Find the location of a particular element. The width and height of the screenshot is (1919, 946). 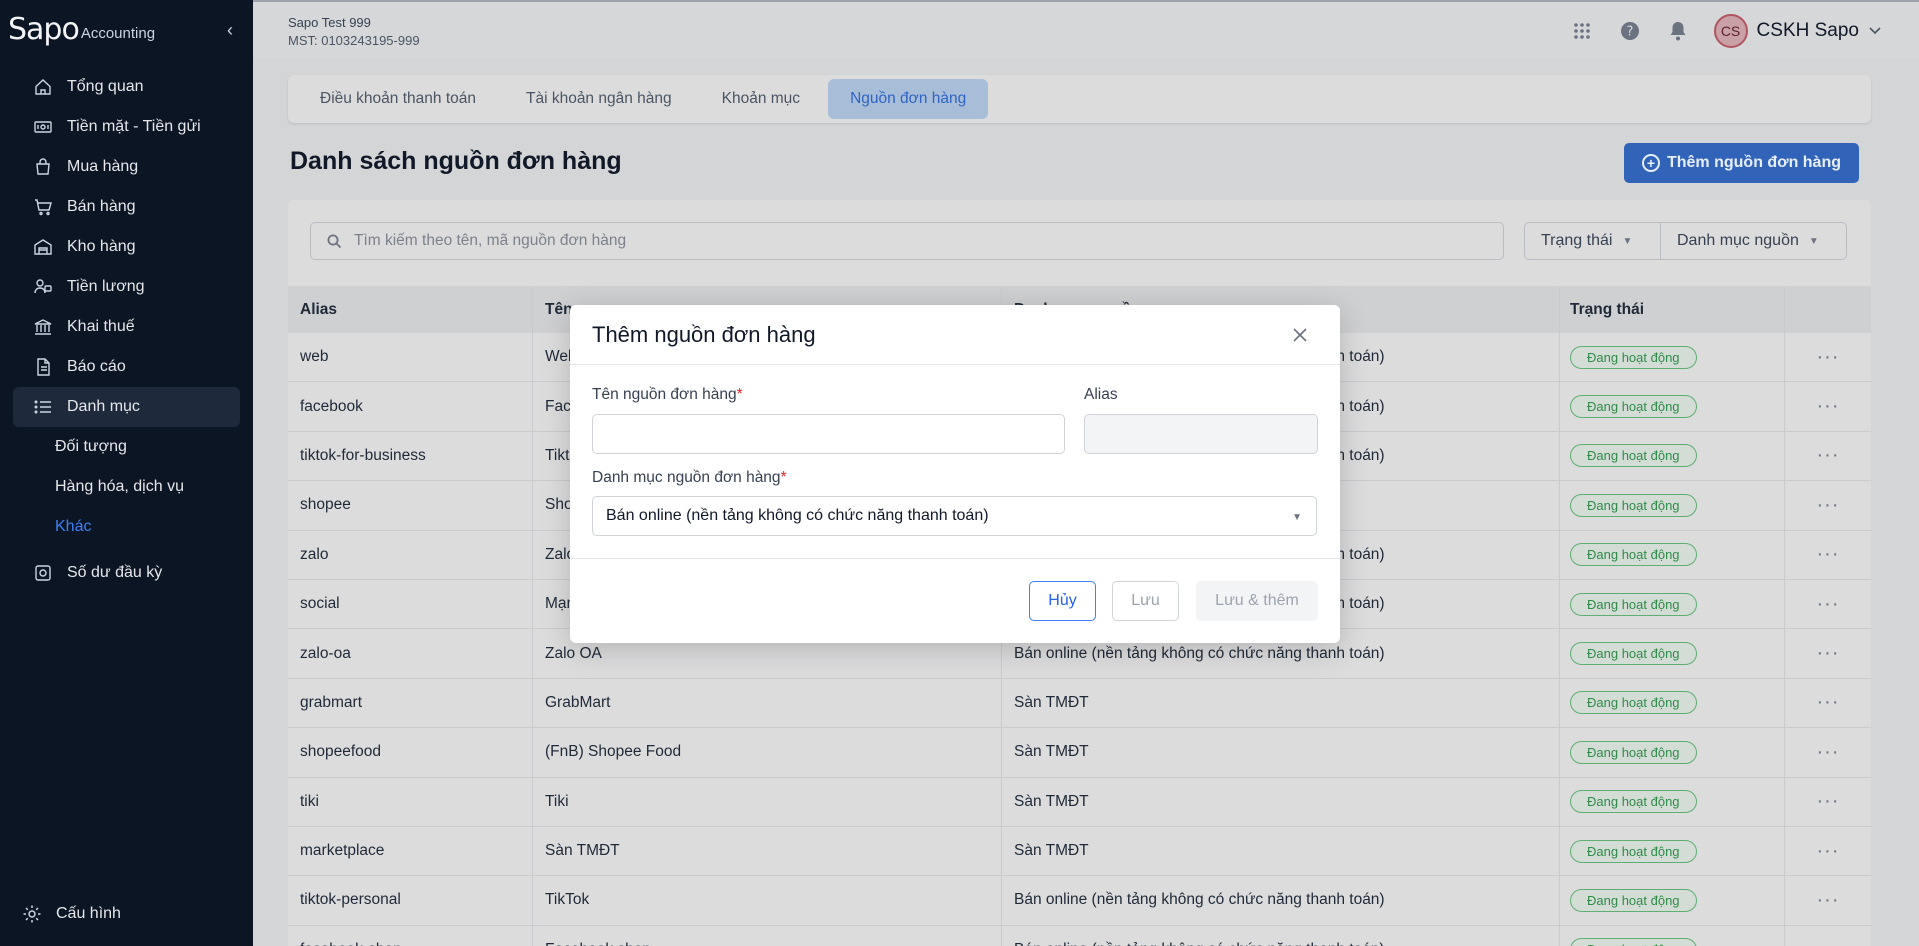

save-button: Lưu is located at coordinates (1145, 601).